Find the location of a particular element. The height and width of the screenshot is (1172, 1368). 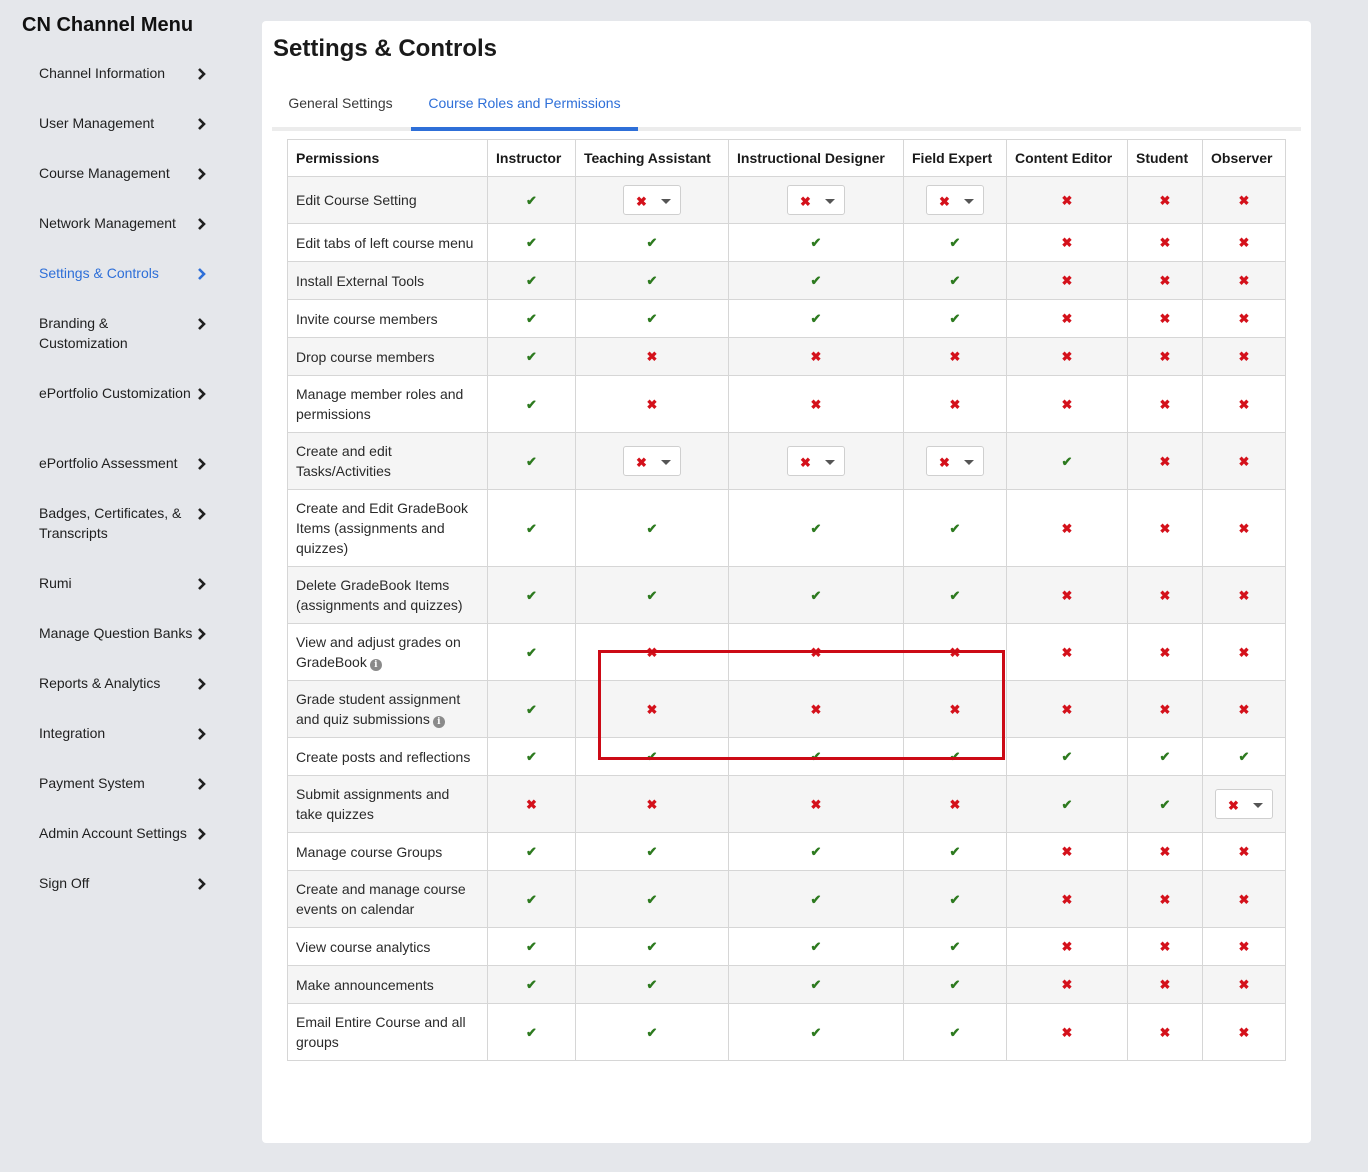

permission-name: Email Entire Course and all groups is located at coordinates (387, 1032).